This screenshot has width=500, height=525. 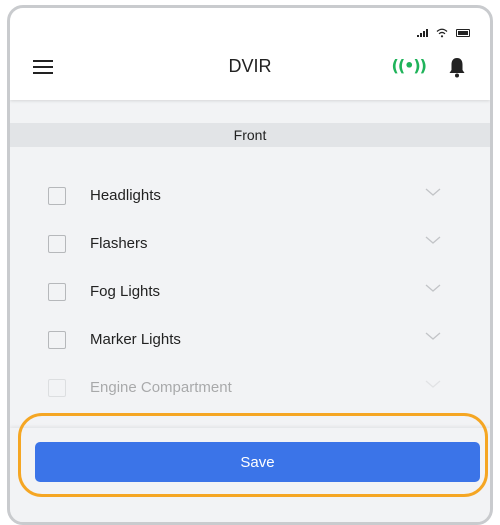 What do you see at coordinates (422, 33) in the screenshot?
I see `cellular-signal-icon` at bounding box center [422, 33].